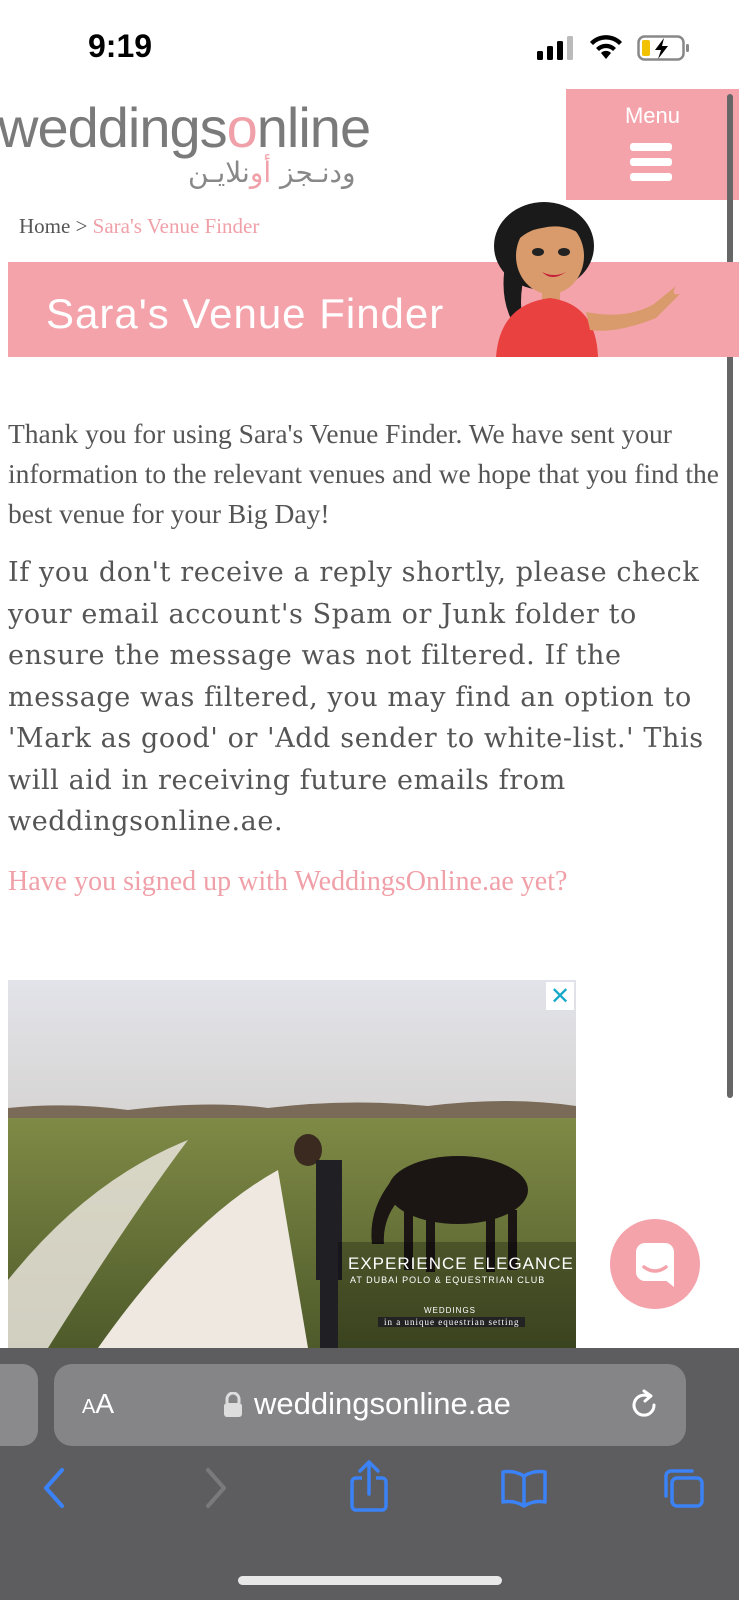  I want to click on menu-button: Menu, so click(652, 144).